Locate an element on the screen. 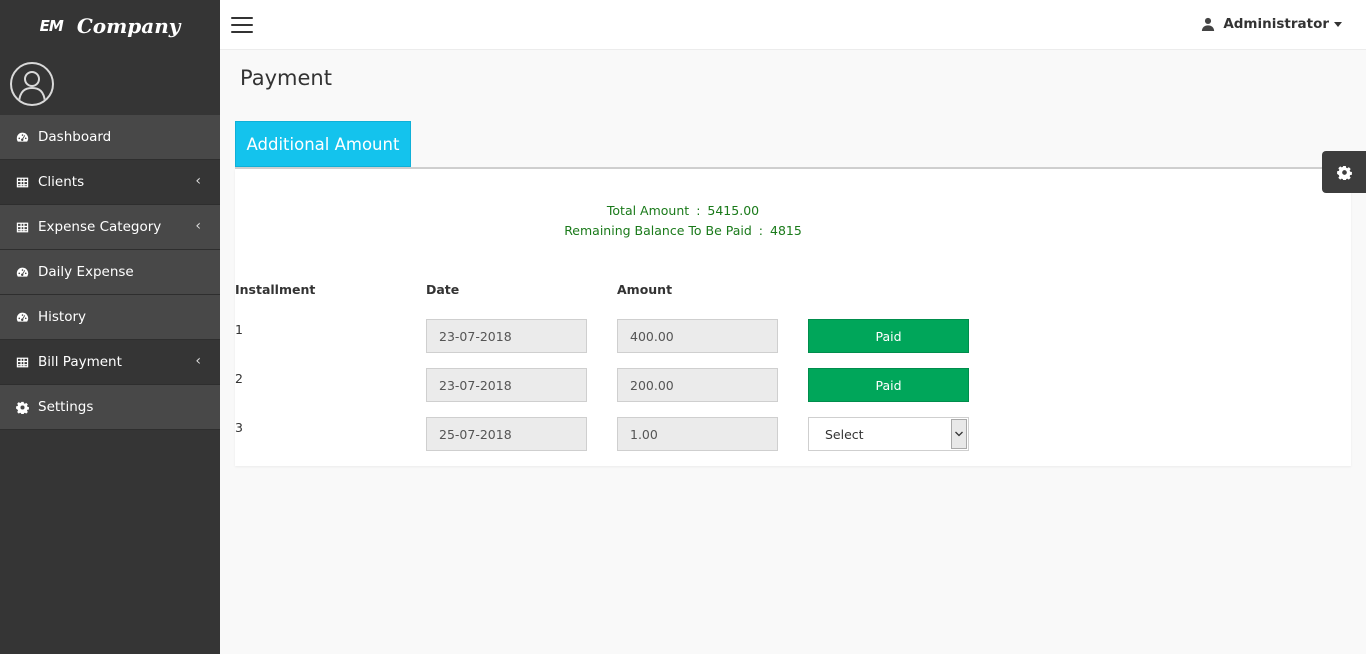 This screenshot has height=654, width=1366. brand-logo-text: EM is located at coordinates (51, 26).